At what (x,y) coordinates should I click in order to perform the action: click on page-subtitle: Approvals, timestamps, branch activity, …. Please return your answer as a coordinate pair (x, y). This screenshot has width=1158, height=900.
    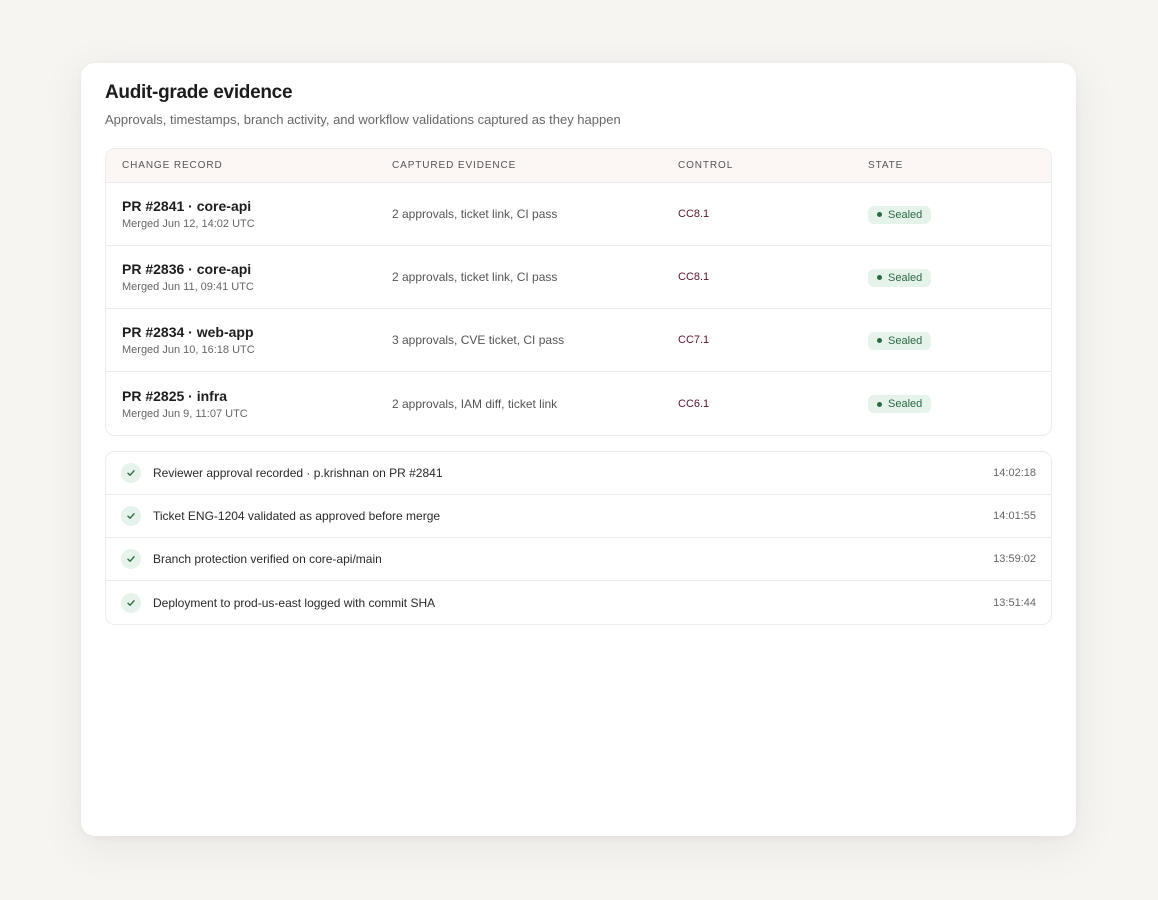
    Looking at the image, I should click on (363, 119).